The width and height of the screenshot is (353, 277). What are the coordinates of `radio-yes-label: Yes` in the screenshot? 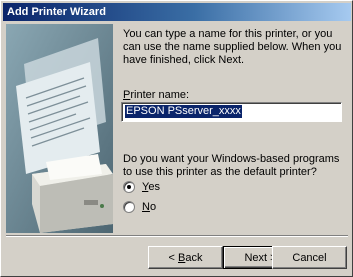 It's located at (151, 187).